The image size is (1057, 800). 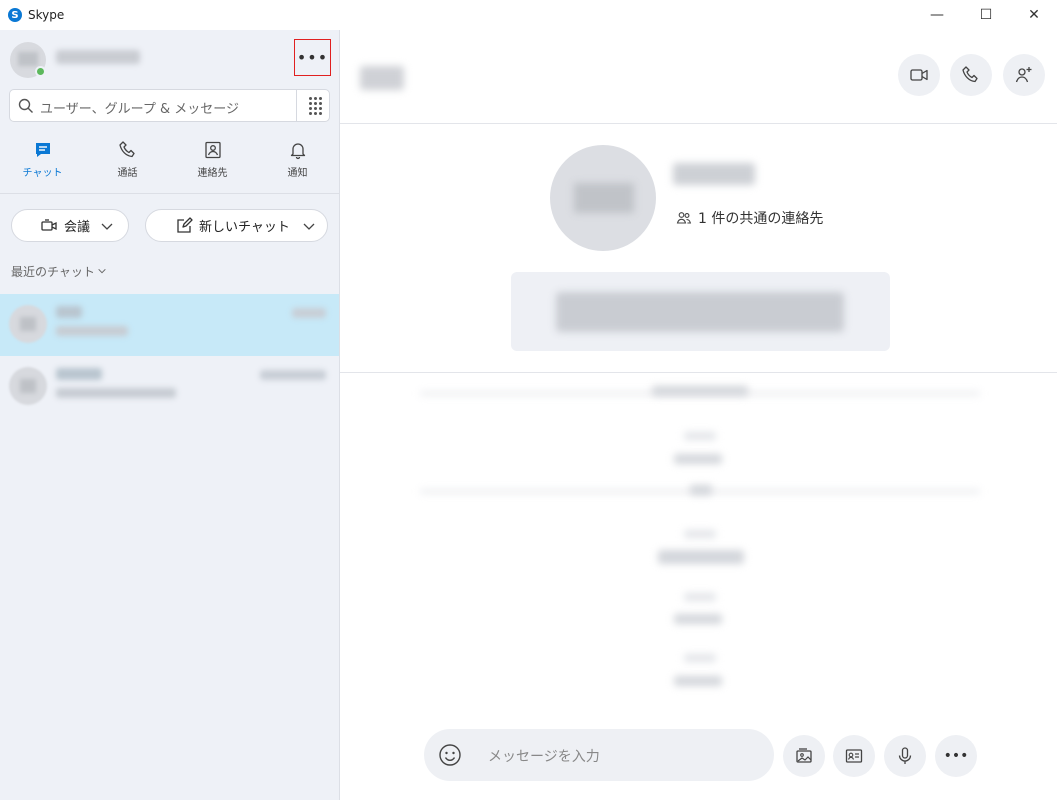 I want to click on mutual-contacts-label: 1 件の共通の連絡先, so click(x=761, y=219).